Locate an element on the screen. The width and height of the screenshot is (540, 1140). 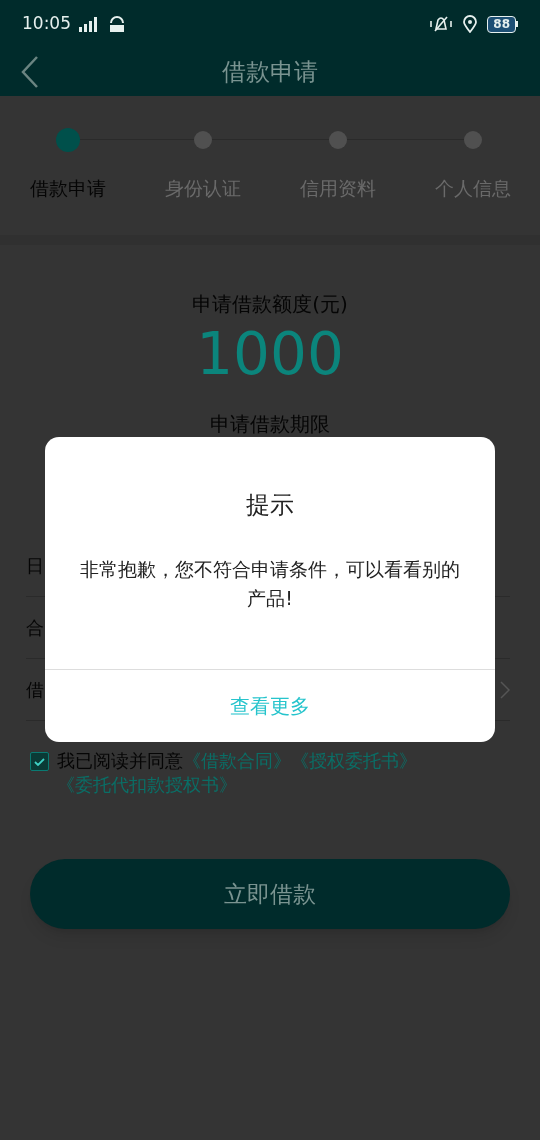
page-title: 借款申请 is located at coordinates (270, 72).